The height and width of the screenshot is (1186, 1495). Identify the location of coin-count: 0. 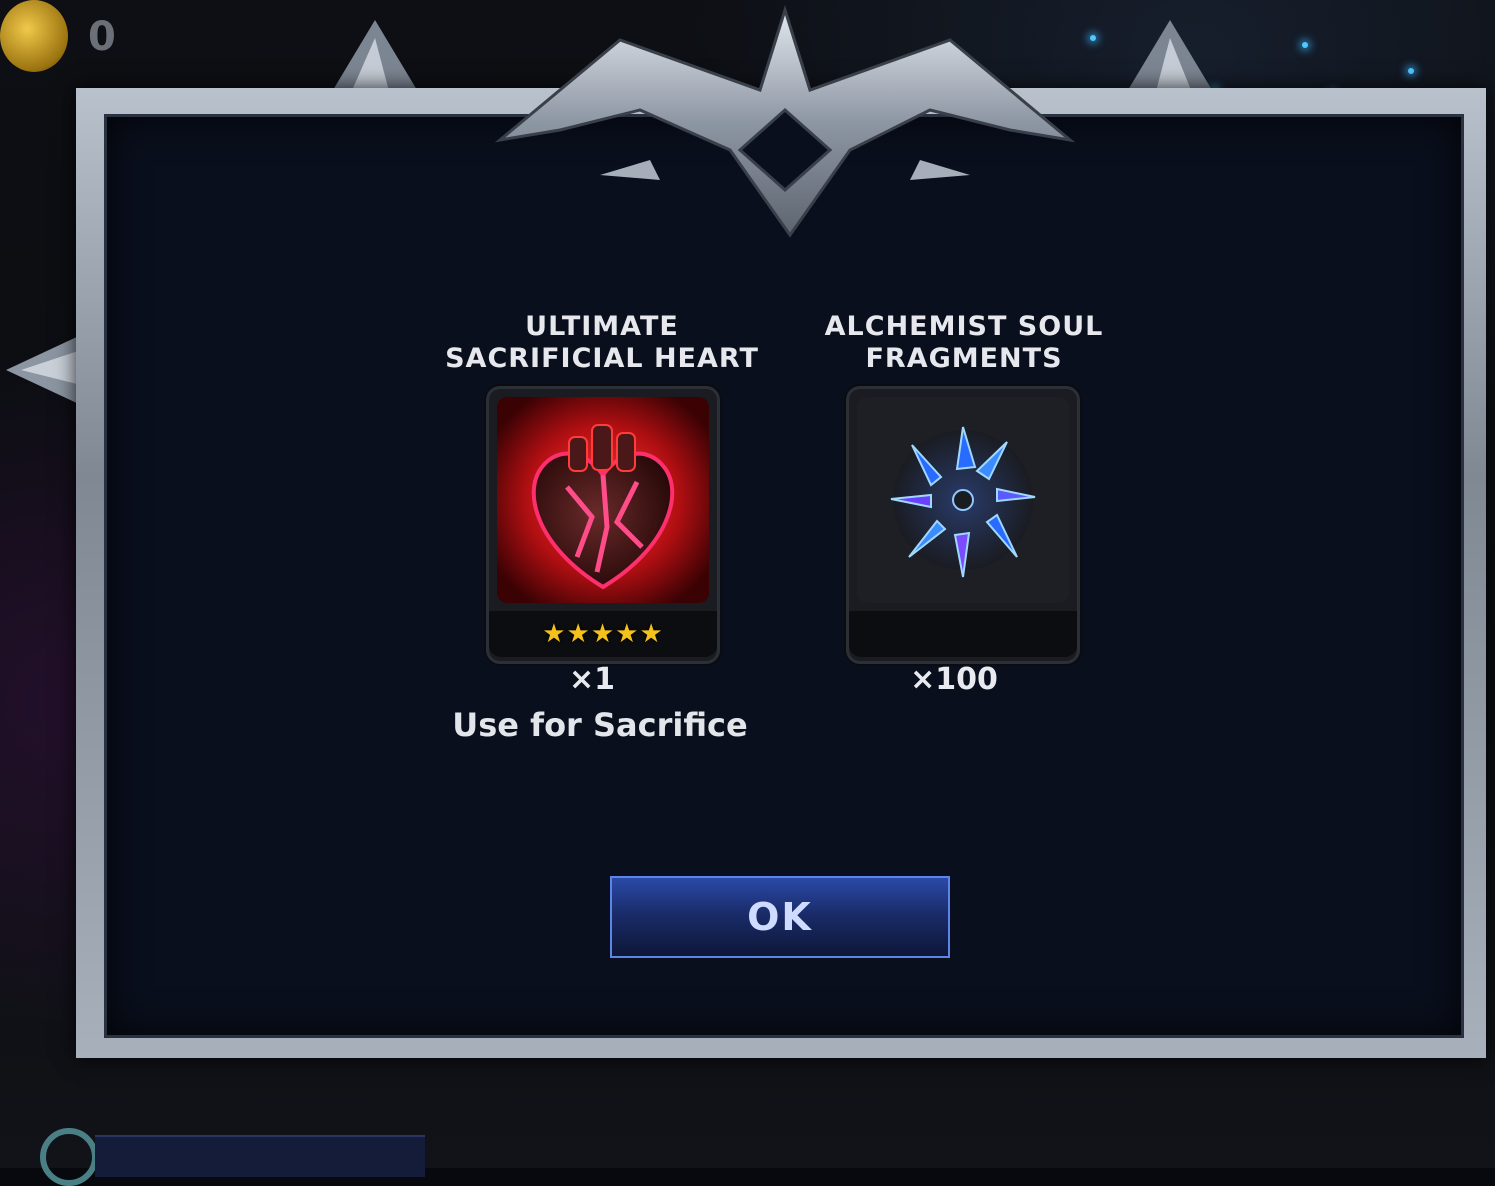
(102, 37).